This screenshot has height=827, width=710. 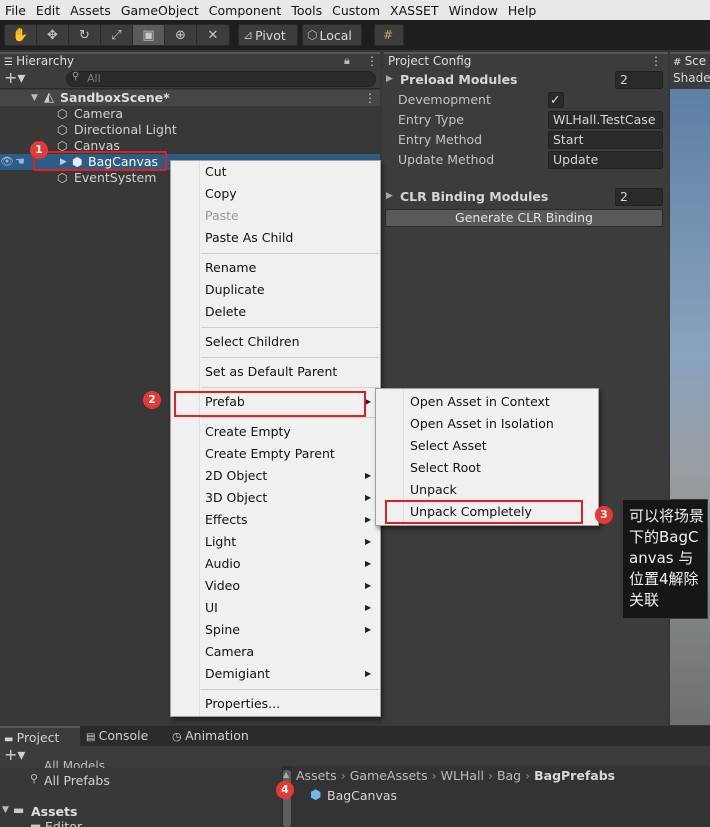 I want to click on scene-tab-text: Sce, so click(x=695, y=61).